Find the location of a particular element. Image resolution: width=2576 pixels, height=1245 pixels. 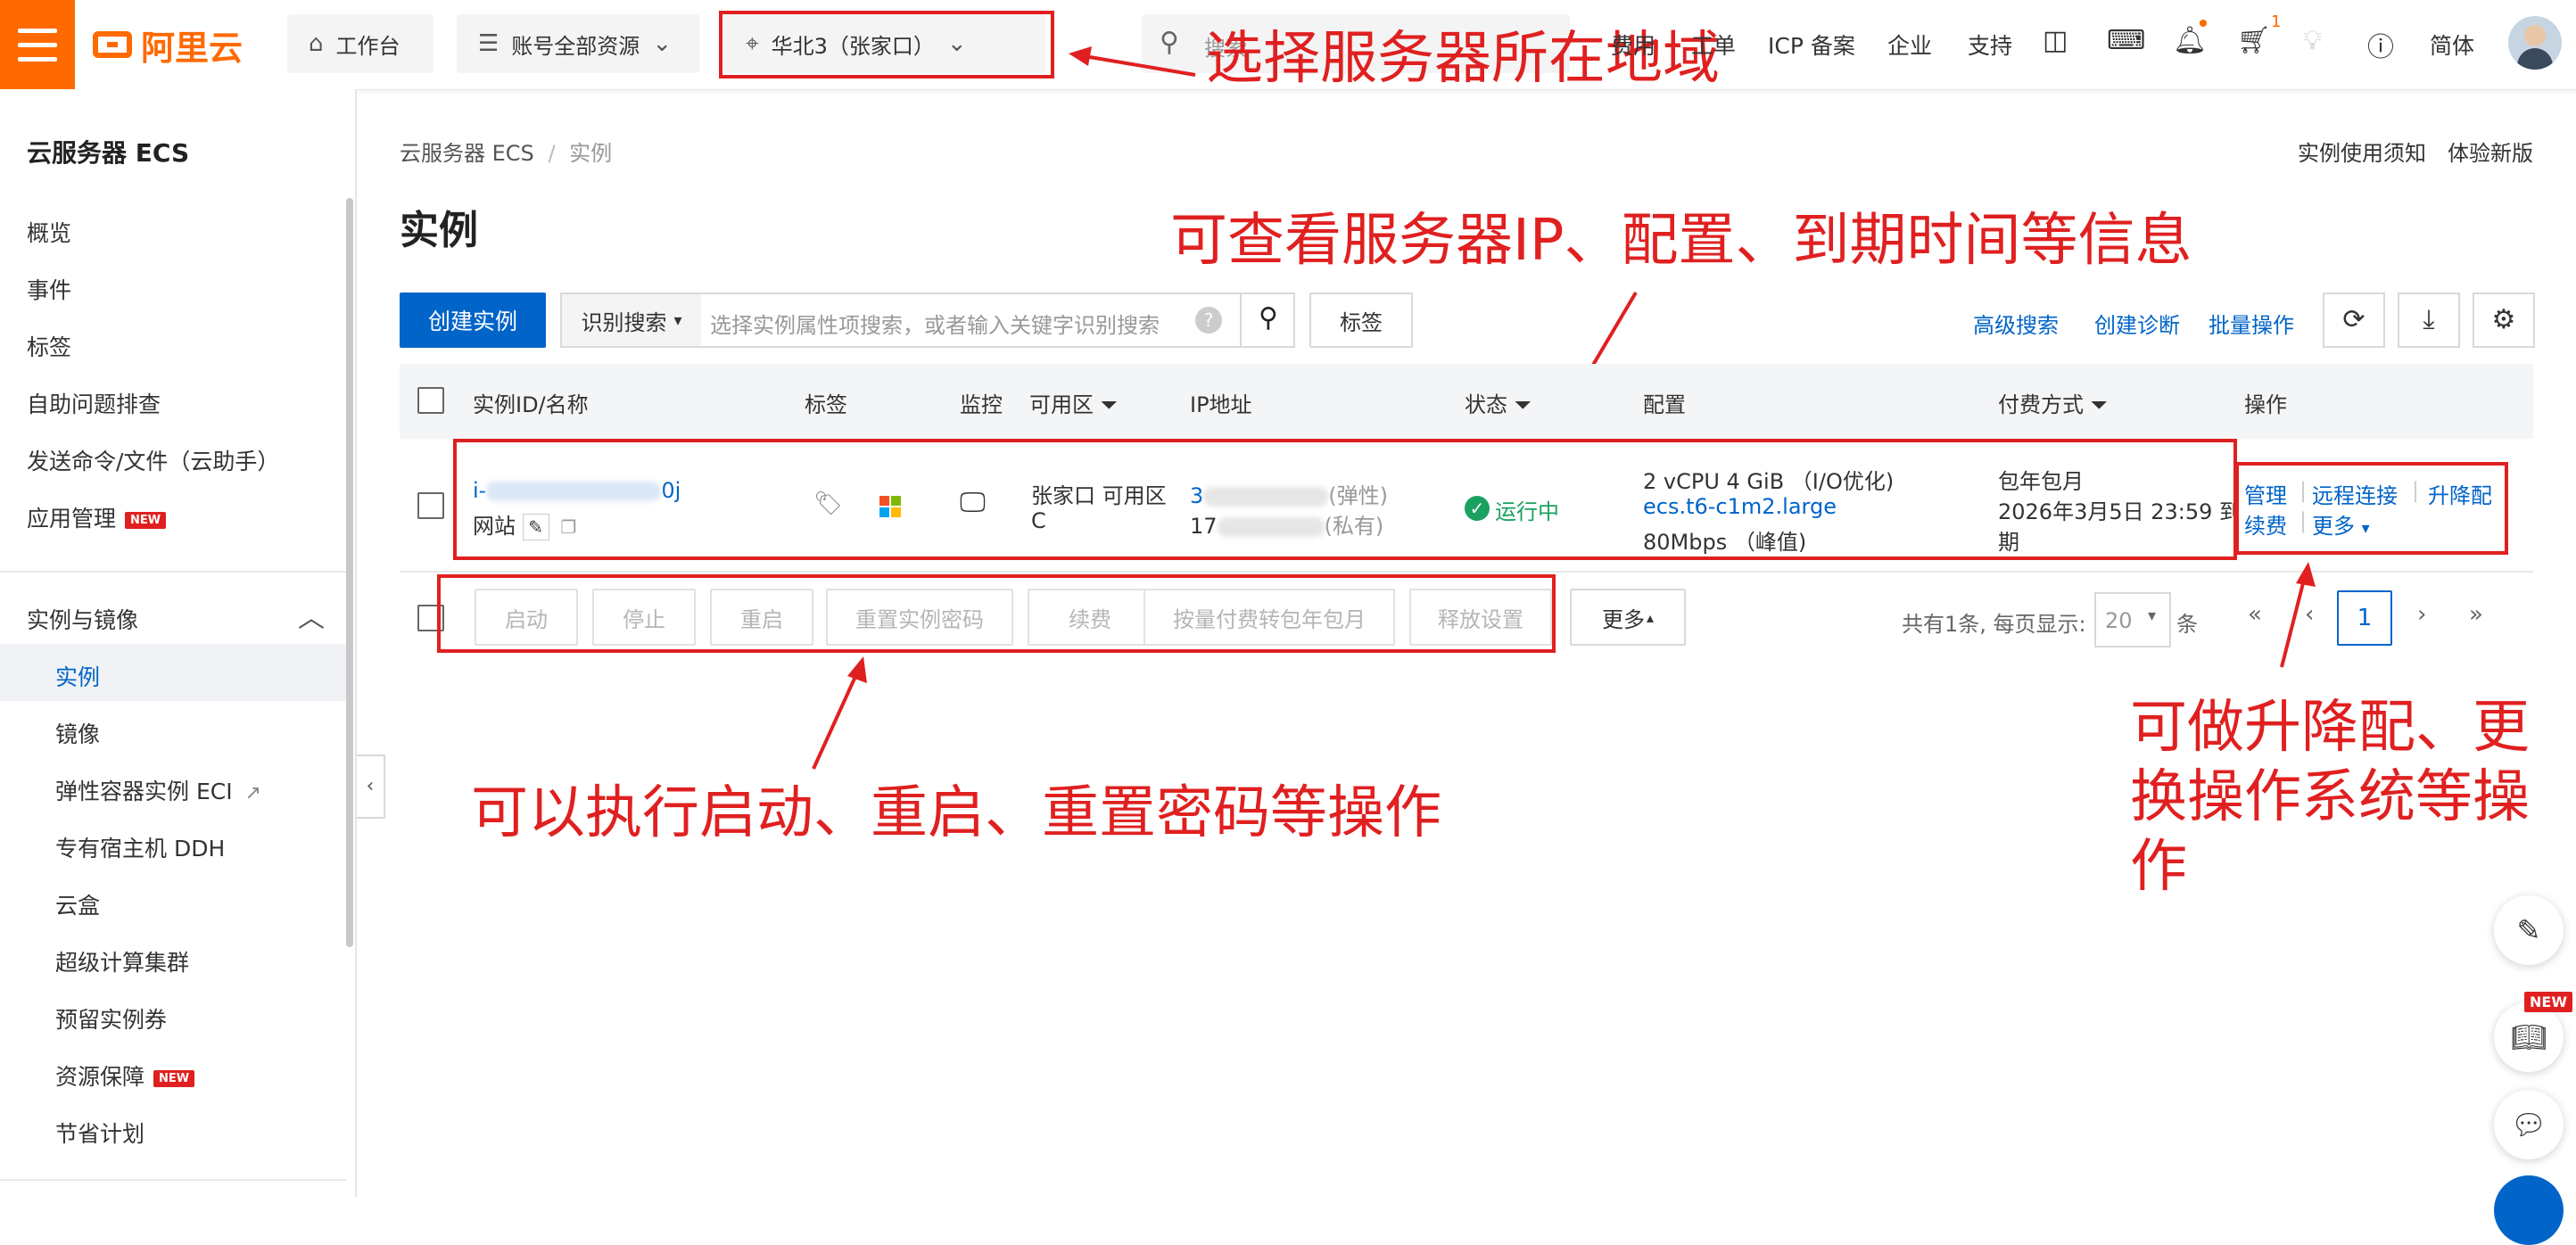

sidebar-item-events: 事件 is located at coordinates (49, 289).